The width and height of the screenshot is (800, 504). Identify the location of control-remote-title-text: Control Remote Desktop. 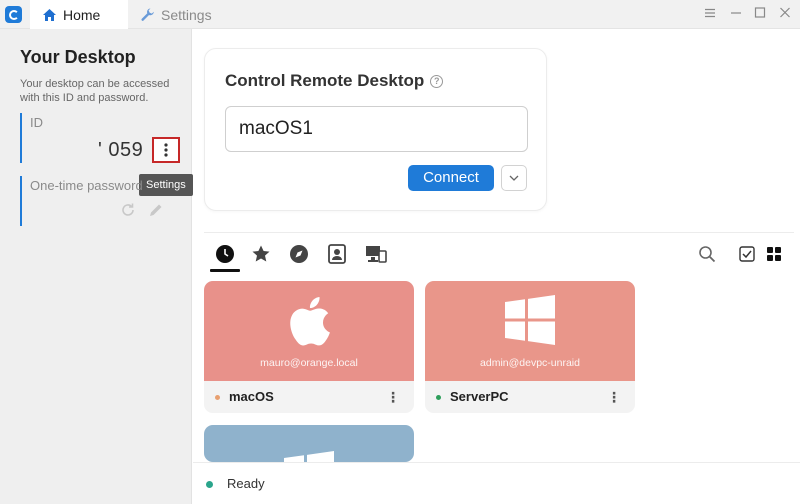
(325, 80).